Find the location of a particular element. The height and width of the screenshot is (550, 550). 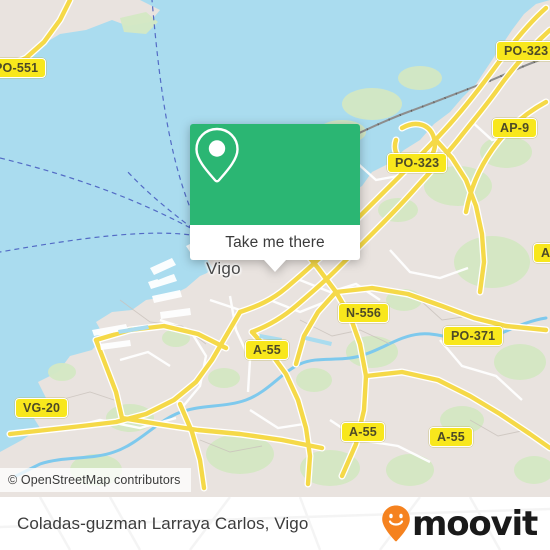

destination-popup-card: Take me there is located at coordinates (275, 198).